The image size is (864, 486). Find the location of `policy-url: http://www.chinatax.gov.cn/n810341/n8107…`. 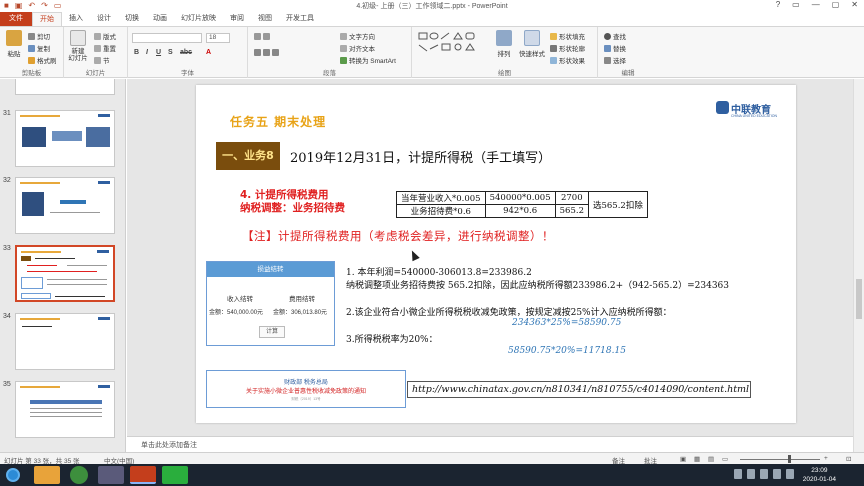

policy-url: http://www.chinatax.gov.cn/n810341/n8107… is located at coordinates (579, 389).